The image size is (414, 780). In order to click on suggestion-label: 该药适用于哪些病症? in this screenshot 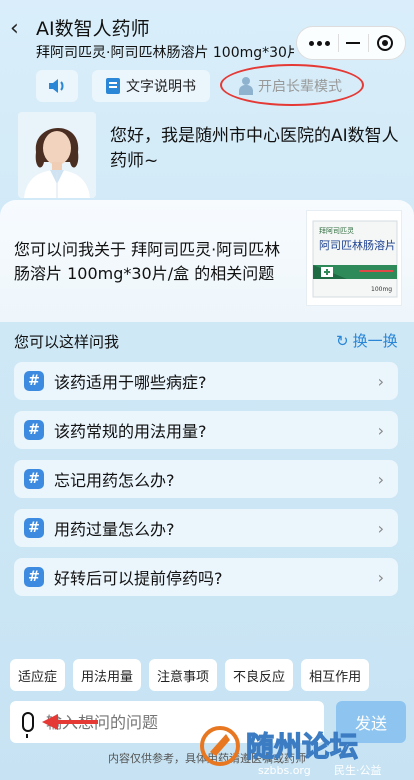, I will do `click(130, 382)`.